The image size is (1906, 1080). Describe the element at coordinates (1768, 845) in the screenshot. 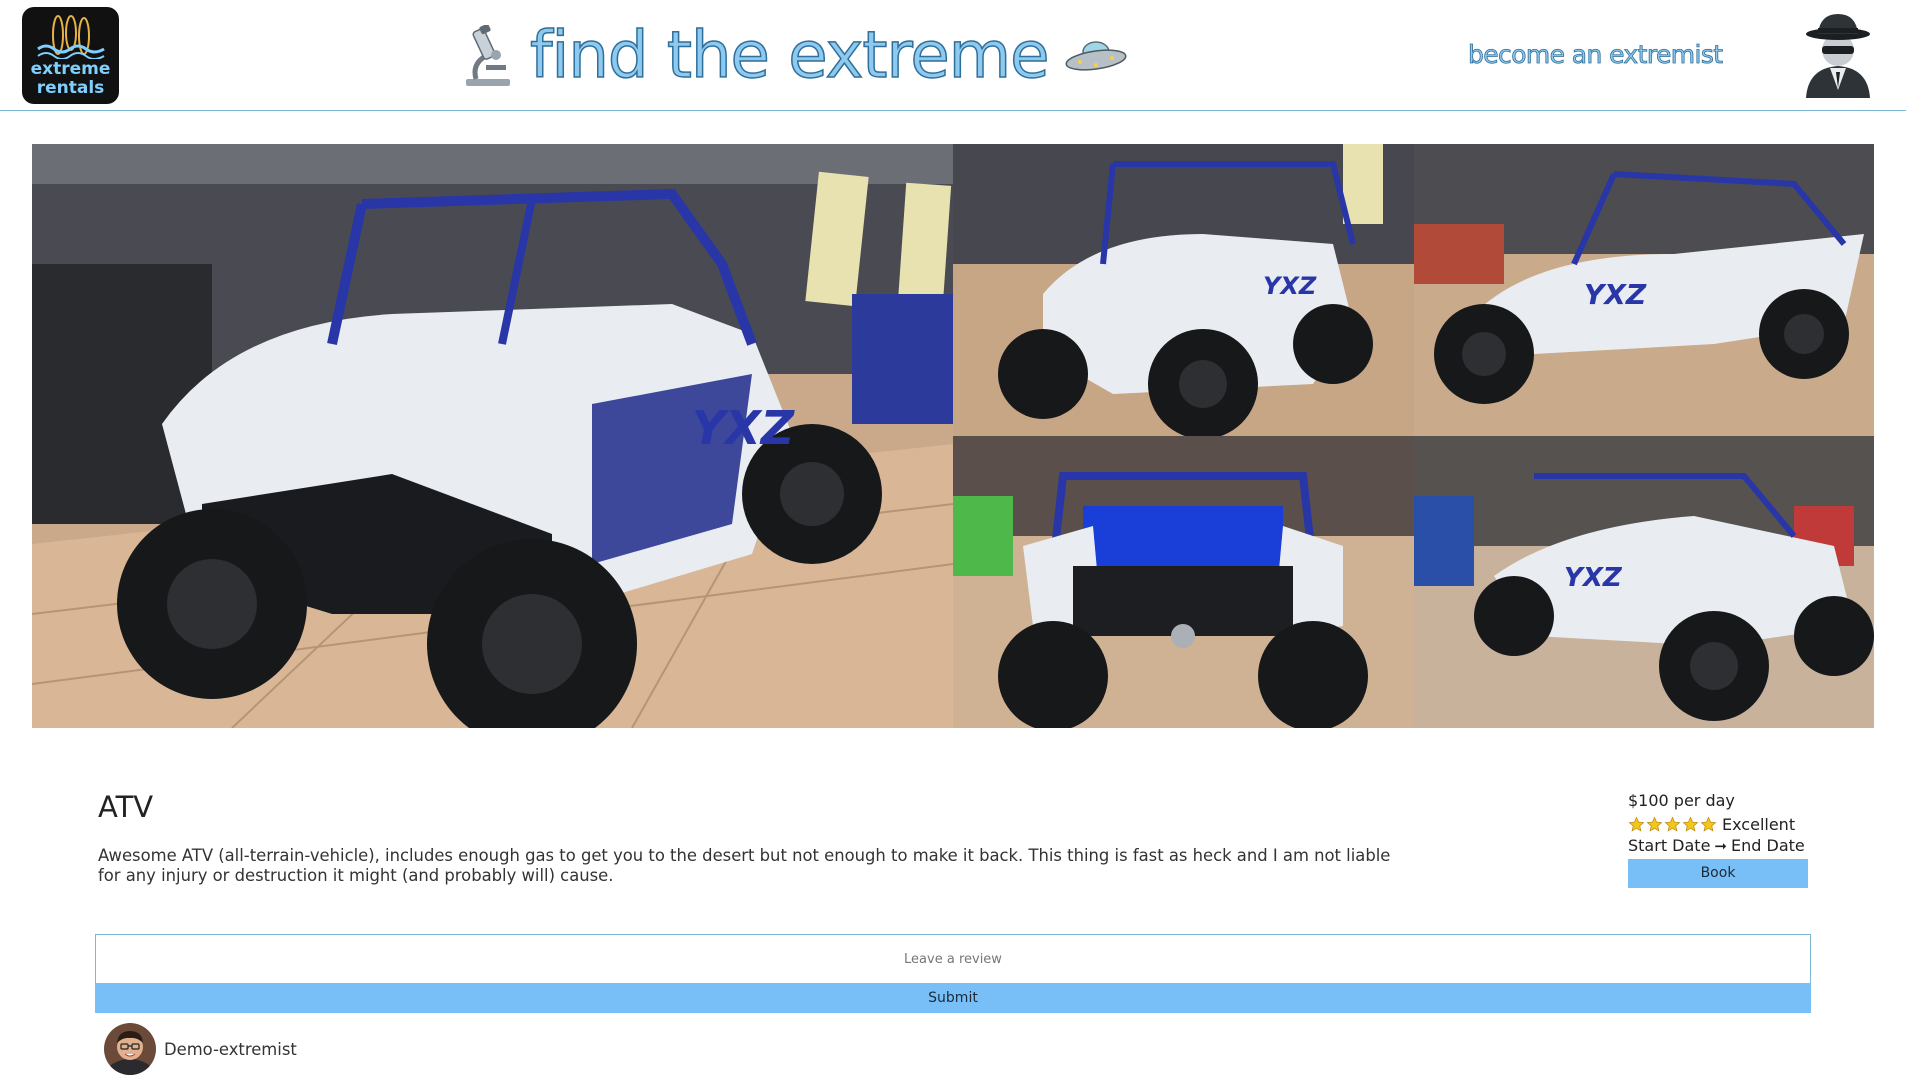

I see `end-date: End Date` at that location.